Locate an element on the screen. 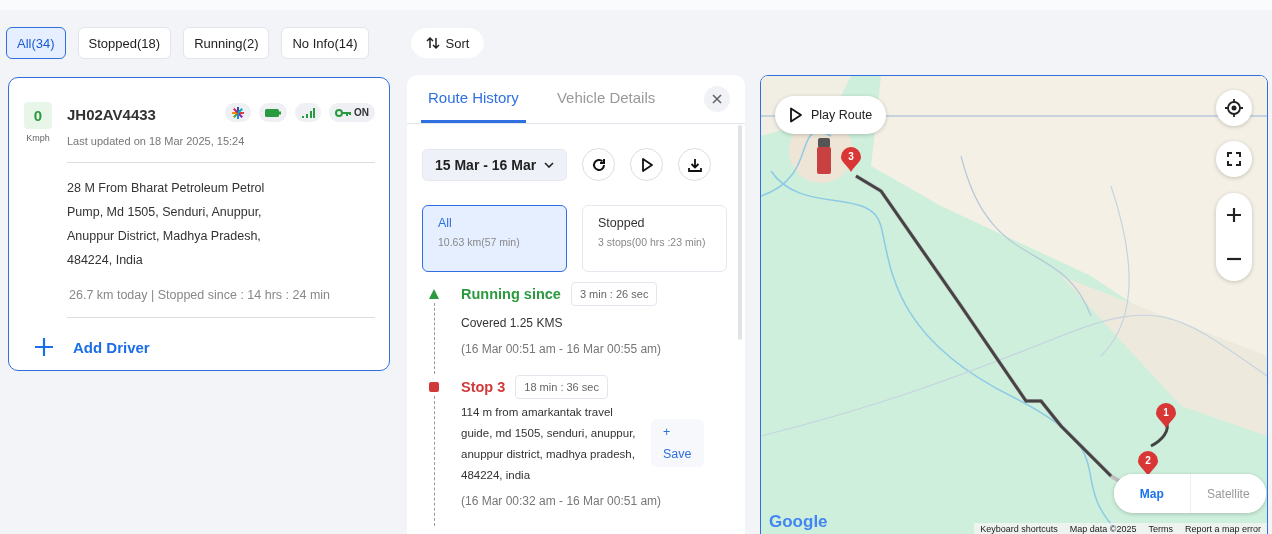 The height and width of the screenshot is (534, 1272). chevron-down-icon is located at coordinates (549, 164).